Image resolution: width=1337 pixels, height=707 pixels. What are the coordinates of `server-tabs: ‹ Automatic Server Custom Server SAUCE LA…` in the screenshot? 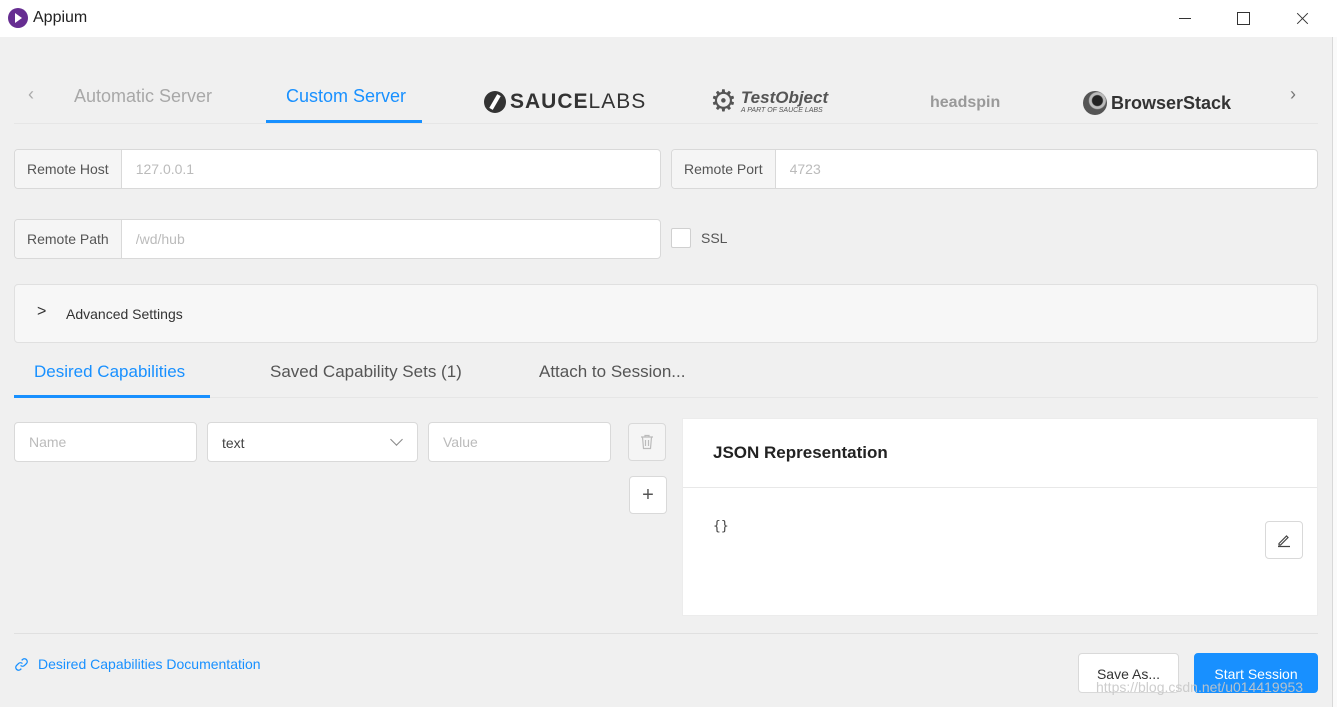 It's located at (666, 92).